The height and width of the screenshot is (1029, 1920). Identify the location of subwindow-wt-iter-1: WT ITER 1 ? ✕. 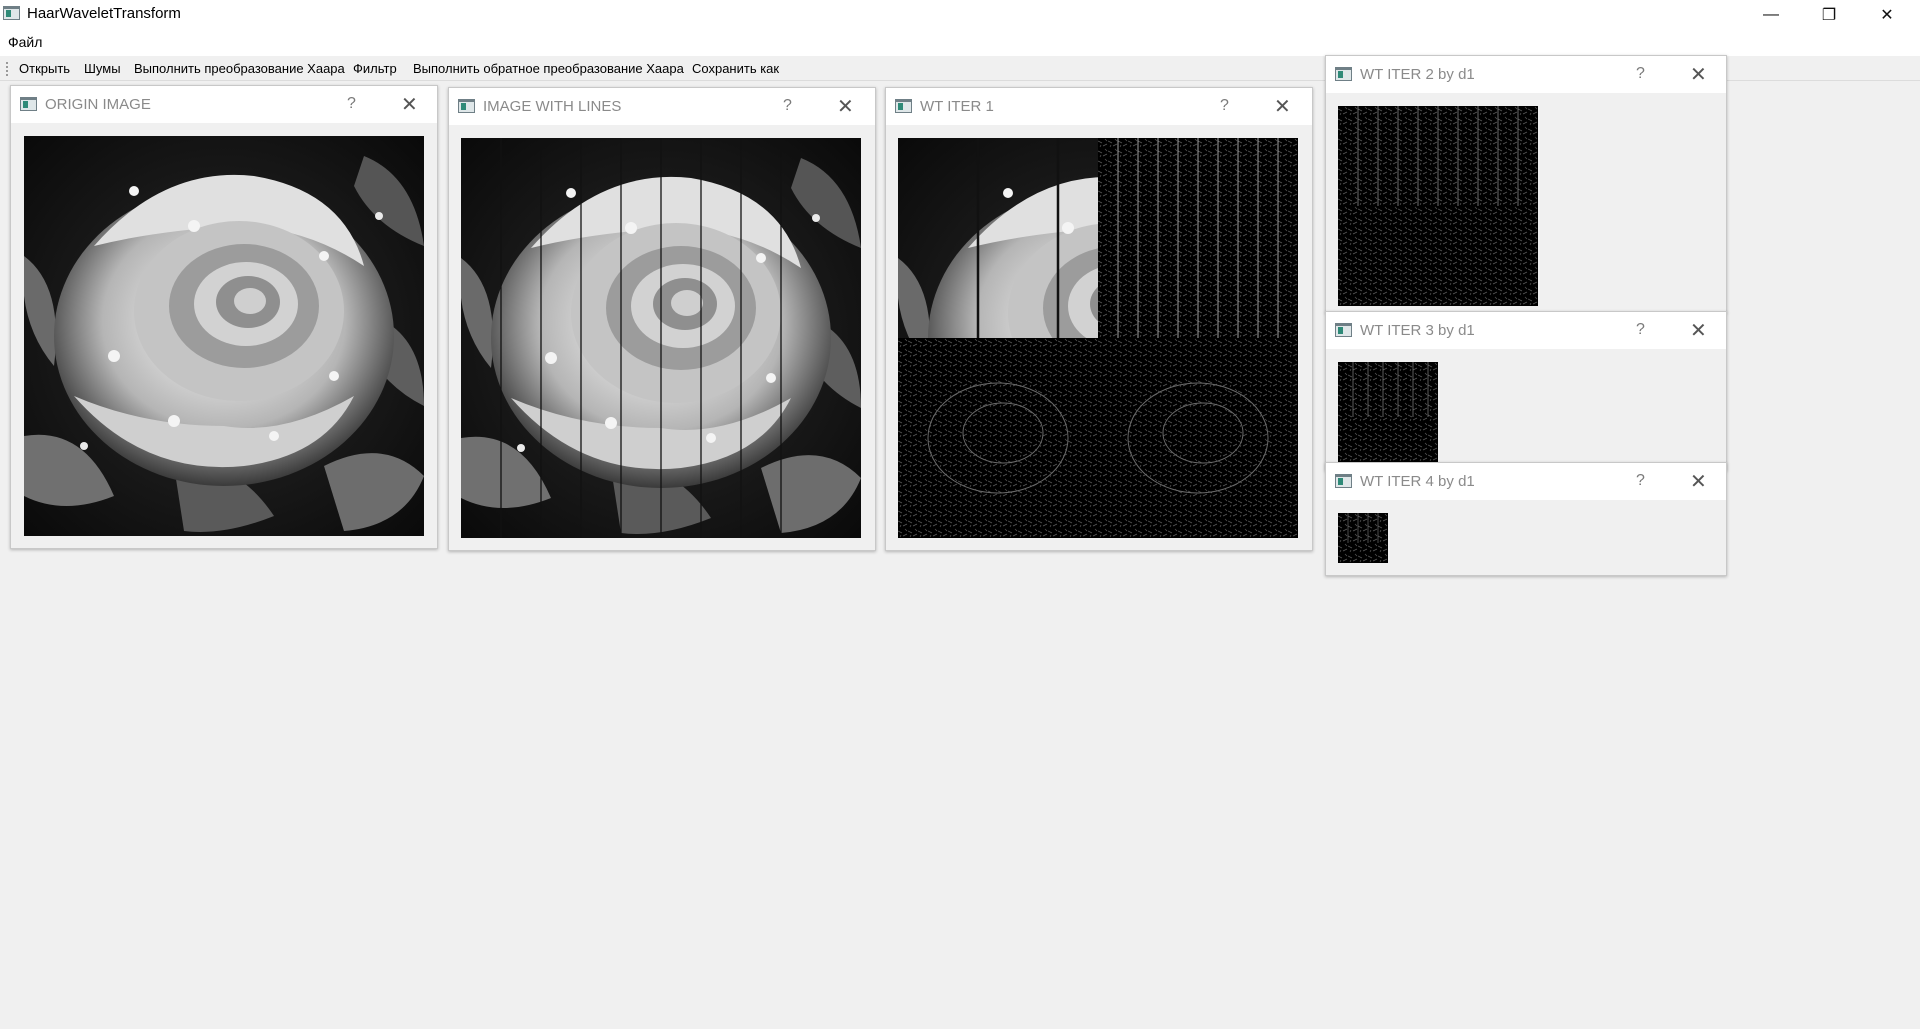
(1099, 319).